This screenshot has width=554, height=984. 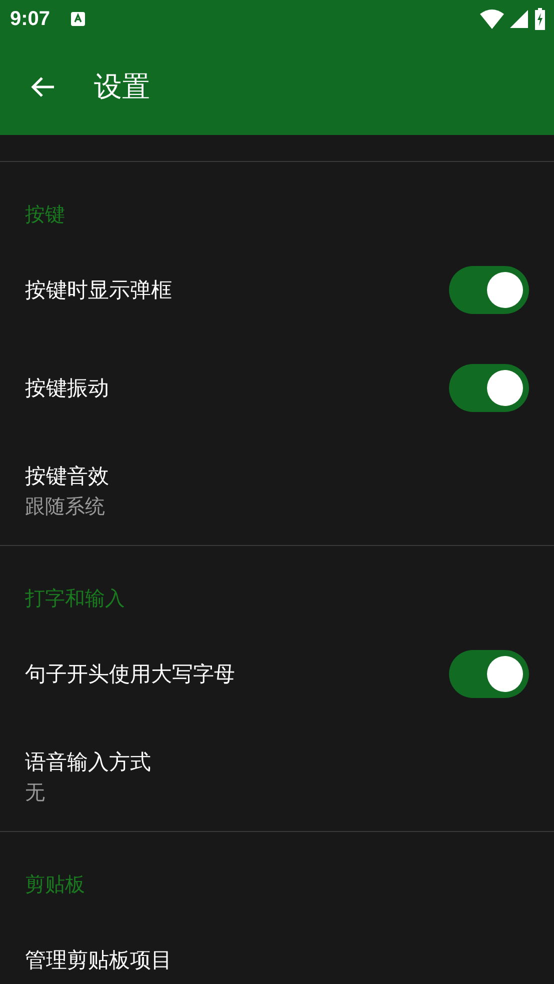 I want to click on status-time: 9:07, so click(x=30, y=19).